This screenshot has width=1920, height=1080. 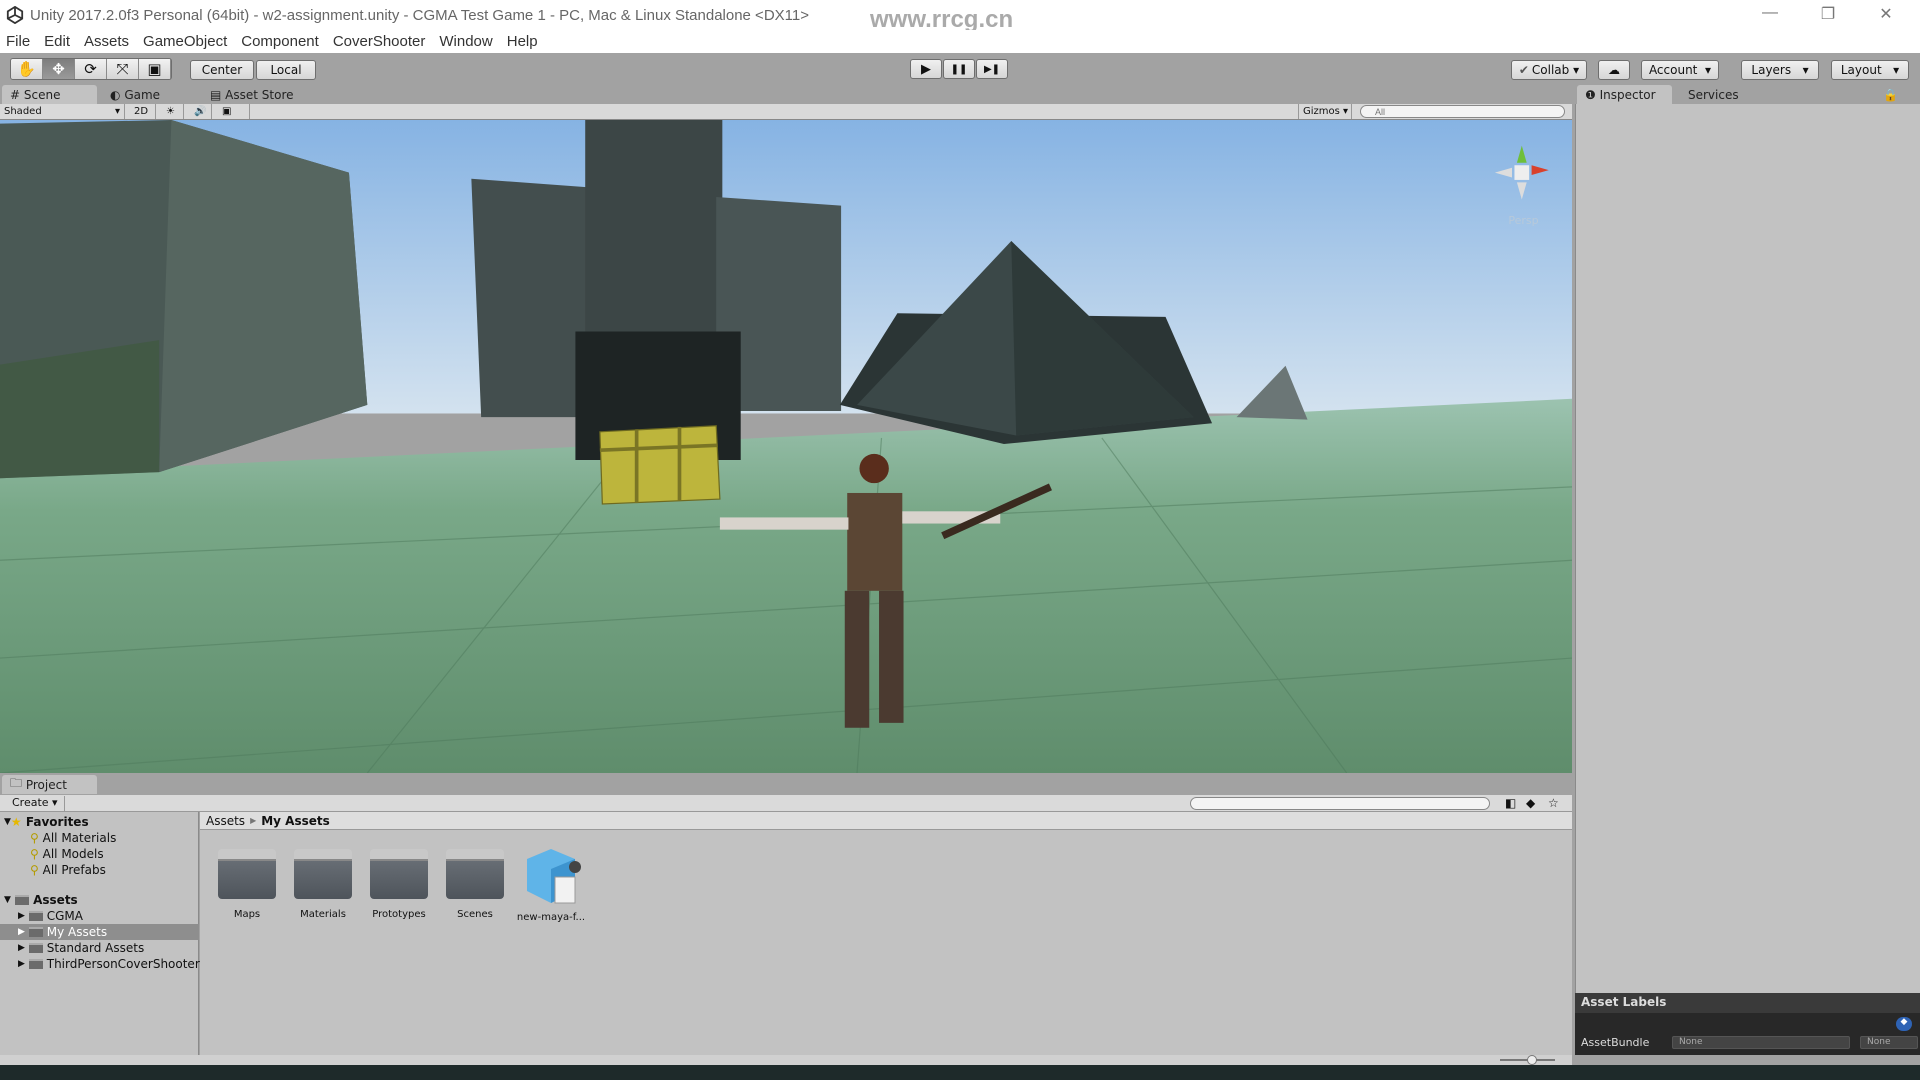 I want to click on tree-item-selected: ▶ My Assets, so click(x=99, y=932).